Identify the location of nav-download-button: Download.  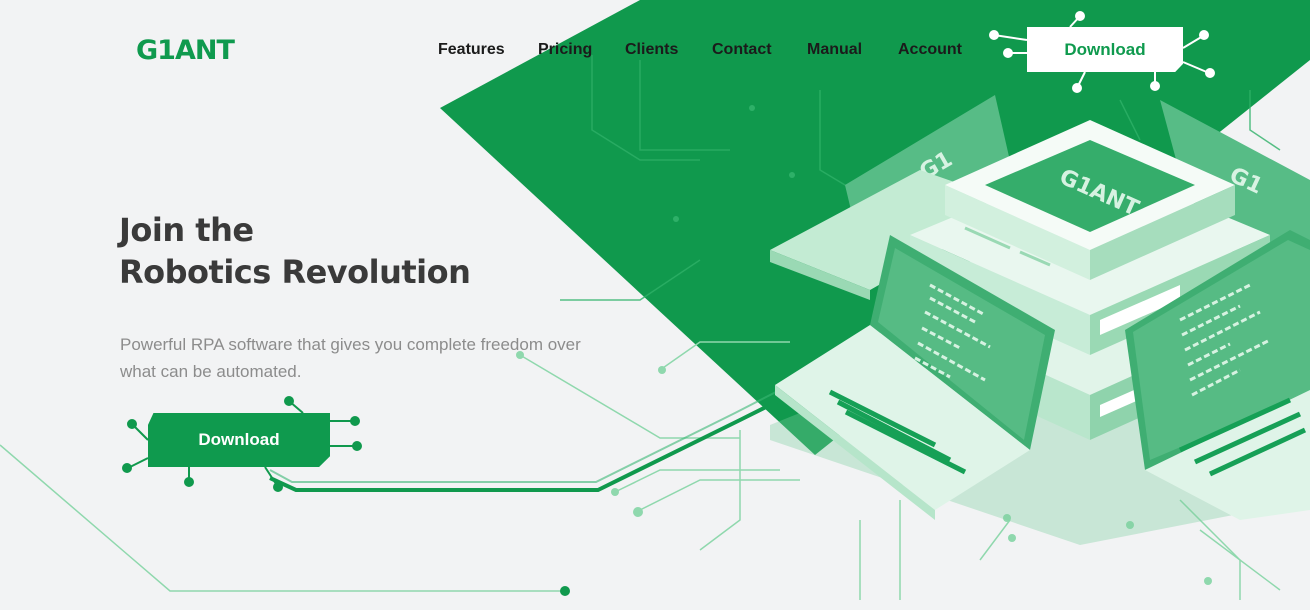
(1105, 49).